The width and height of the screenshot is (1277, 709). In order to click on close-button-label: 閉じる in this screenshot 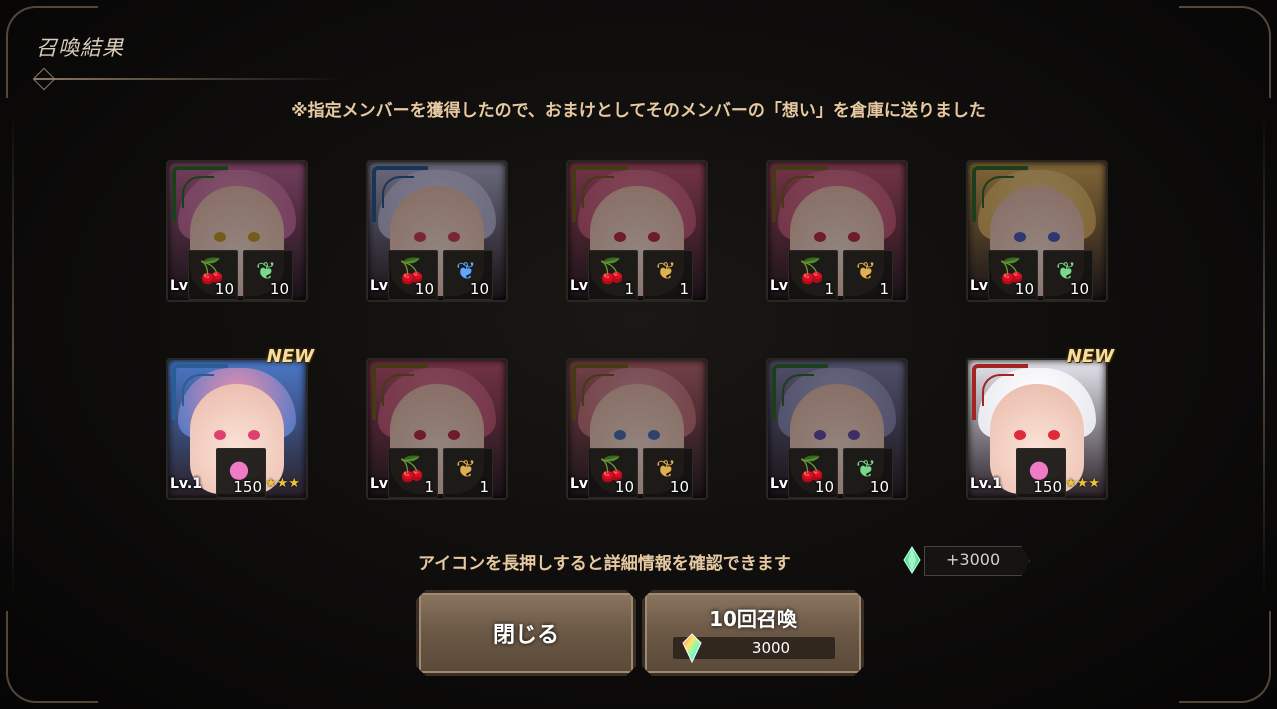, I will do `click(525, 635)`.